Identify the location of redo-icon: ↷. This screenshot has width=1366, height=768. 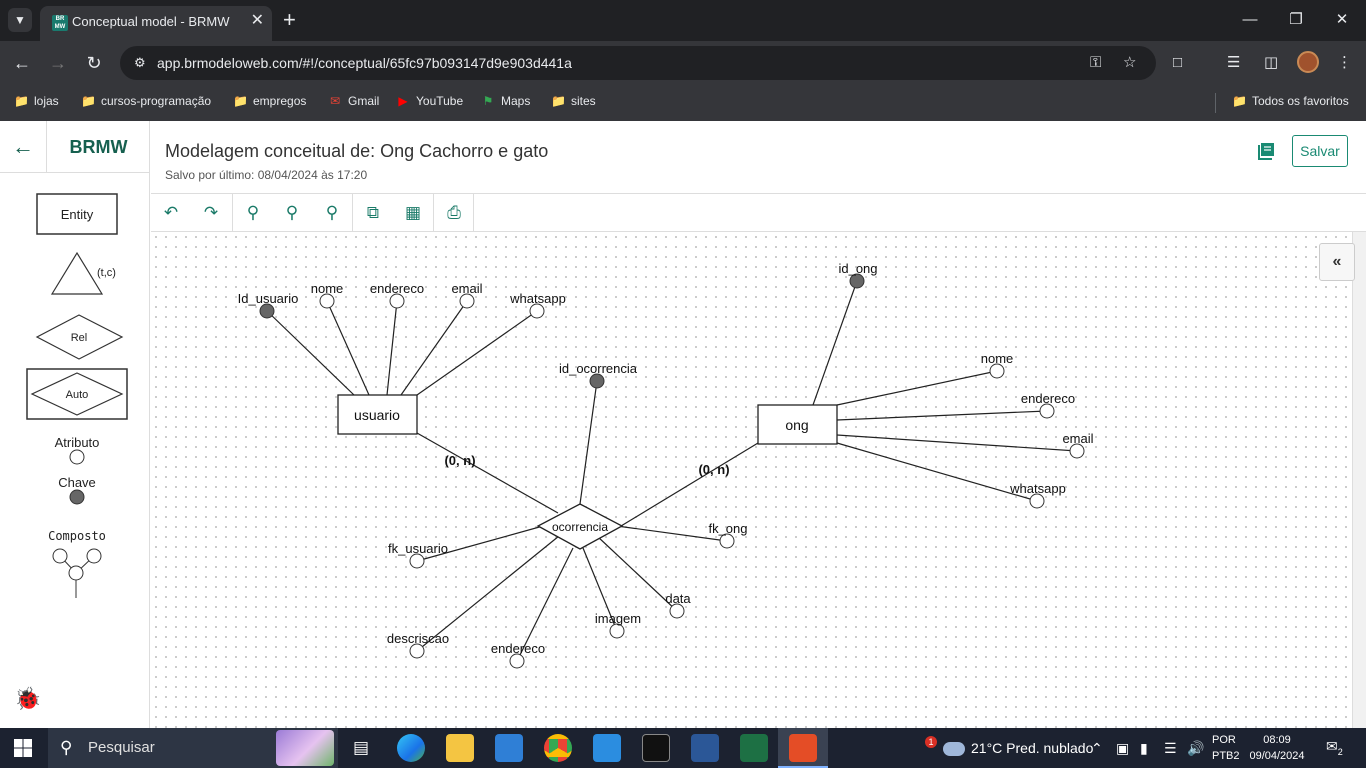
(211, 213).